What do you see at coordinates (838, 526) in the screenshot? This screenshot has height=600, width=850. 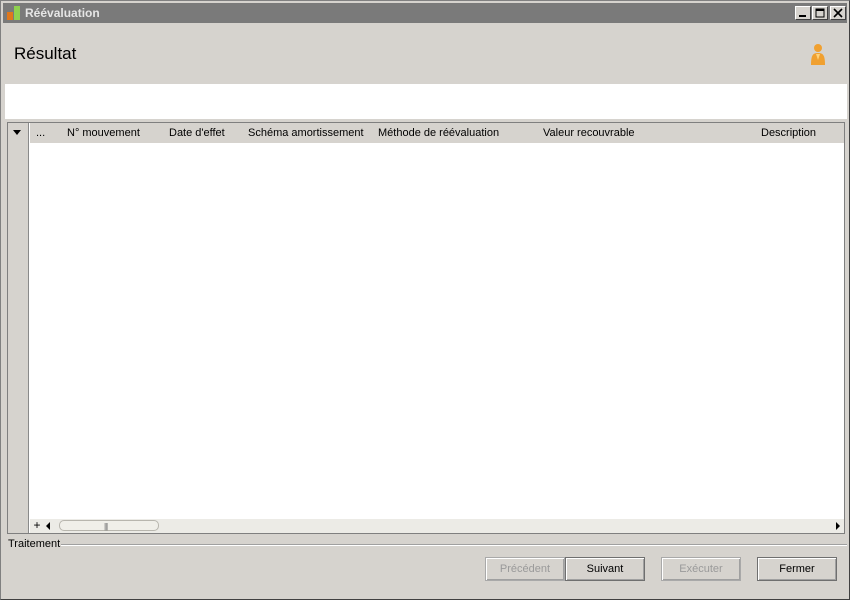 I see `scroll-right-icon` at bounding box center [838, 526].